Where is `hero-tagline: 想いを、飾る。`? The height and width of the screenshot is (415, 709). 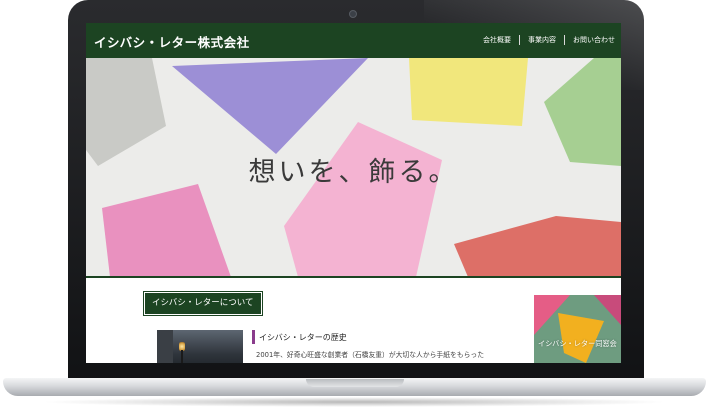
hero-tagline: 想いを、飾る。 is located at coordinates (353, 172).